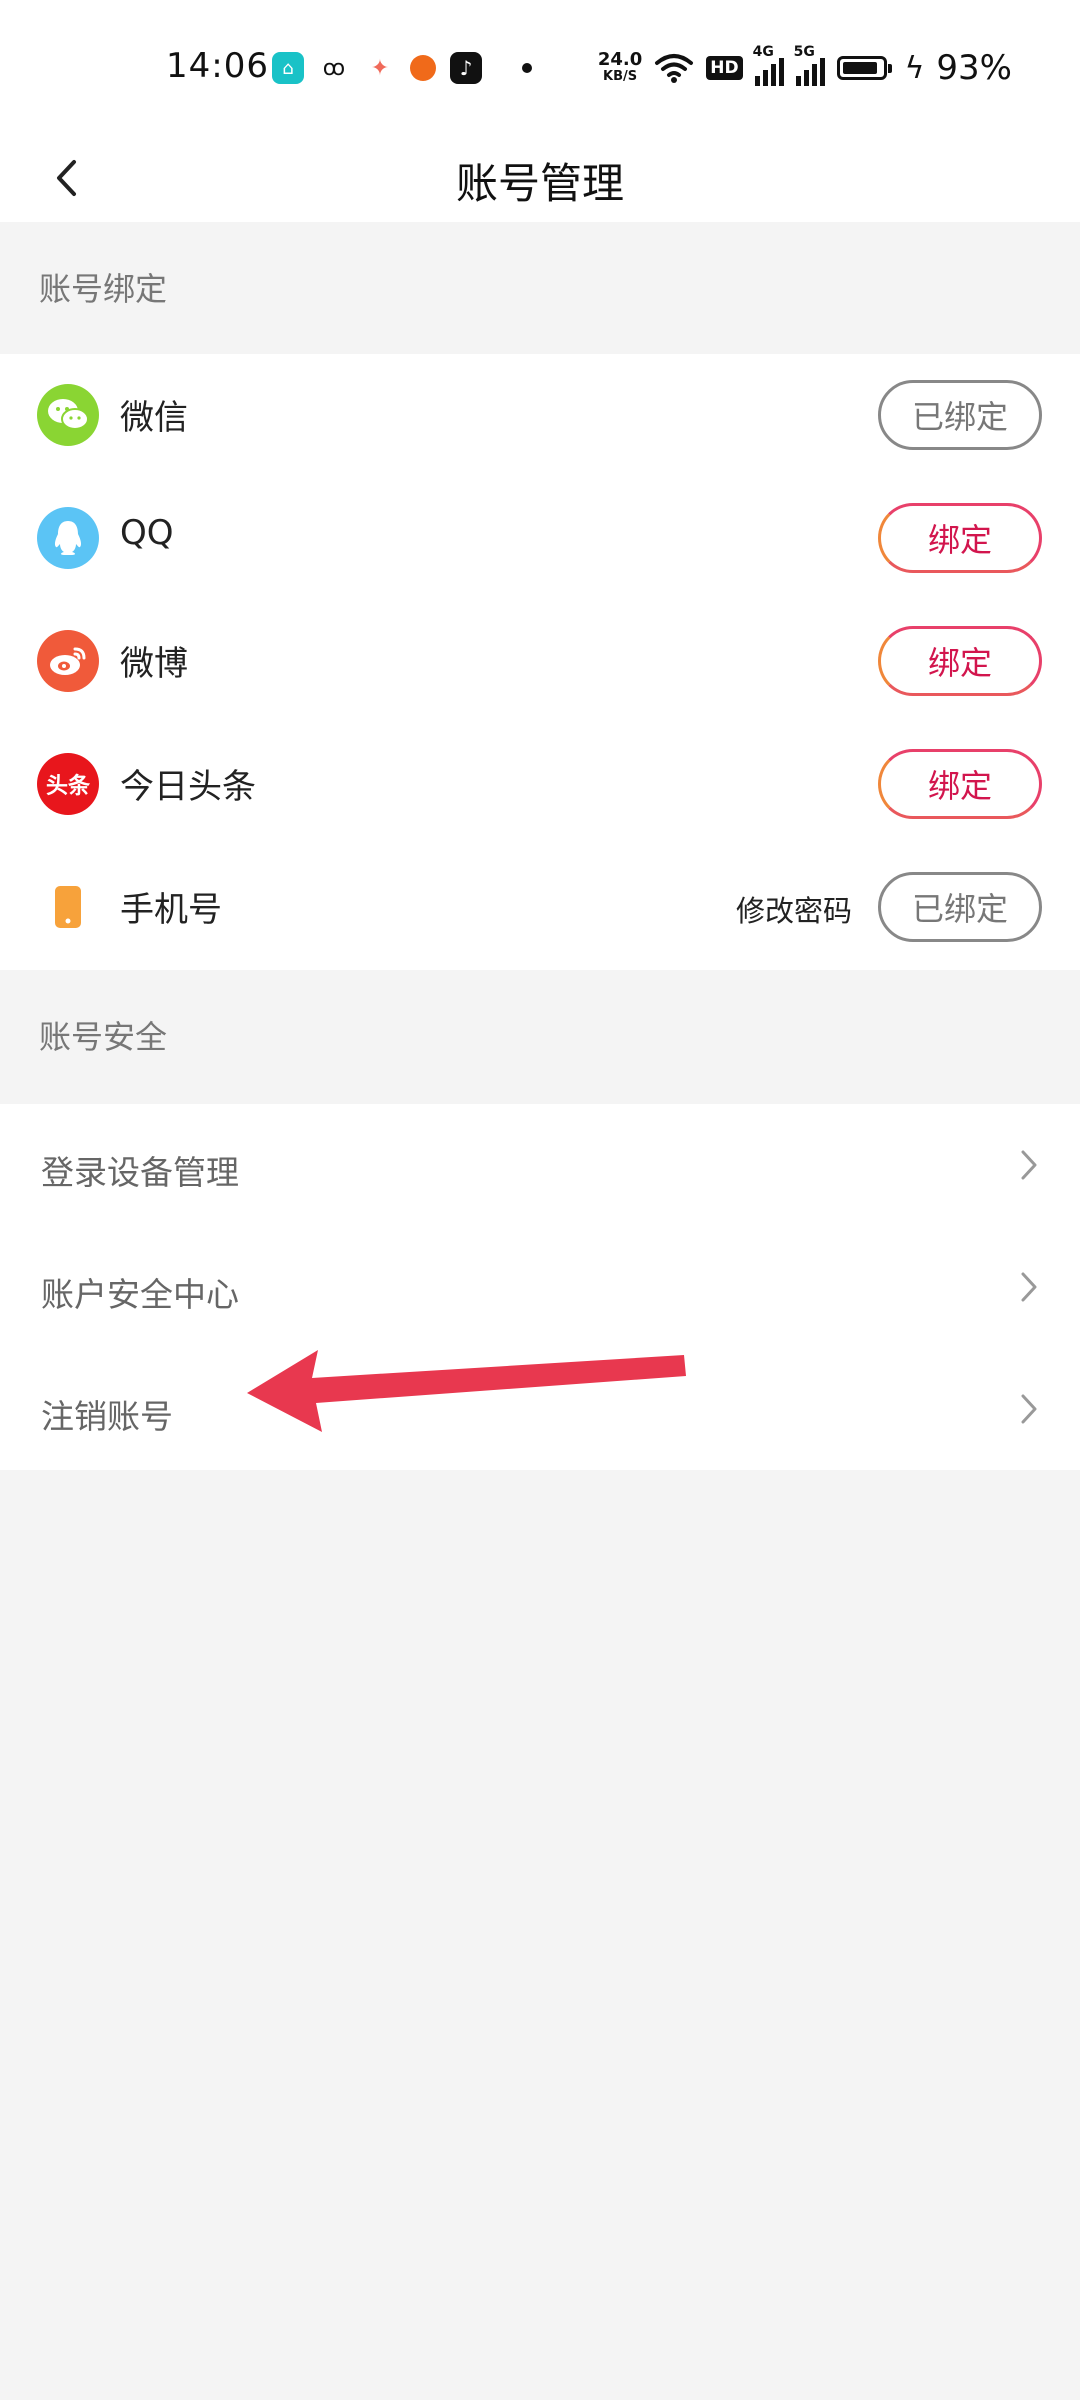 The image size is (1080, 2400). I want to click on qq-bind-button: 绑定, so click(960, 538).